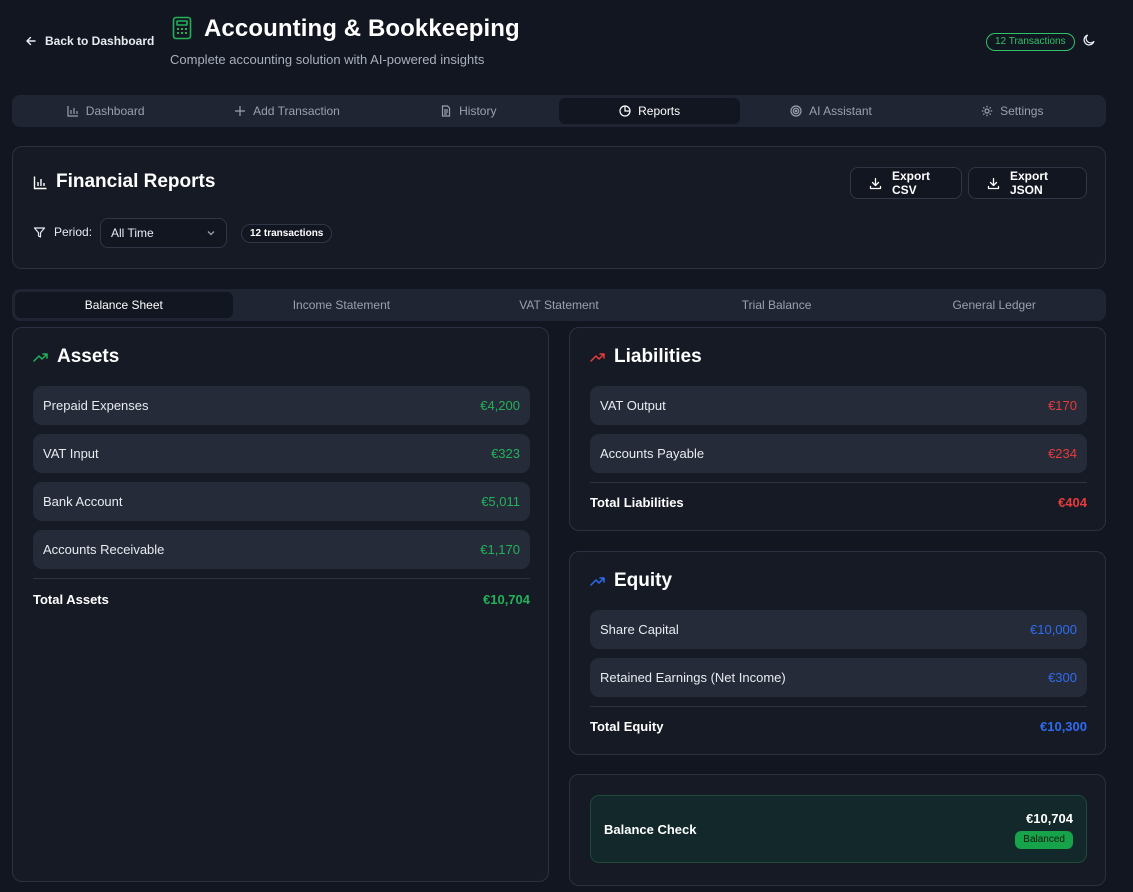 The width and height of the screenshot is (1133, 892). I want to click on account-name: Bank Account, so click(83, 501).